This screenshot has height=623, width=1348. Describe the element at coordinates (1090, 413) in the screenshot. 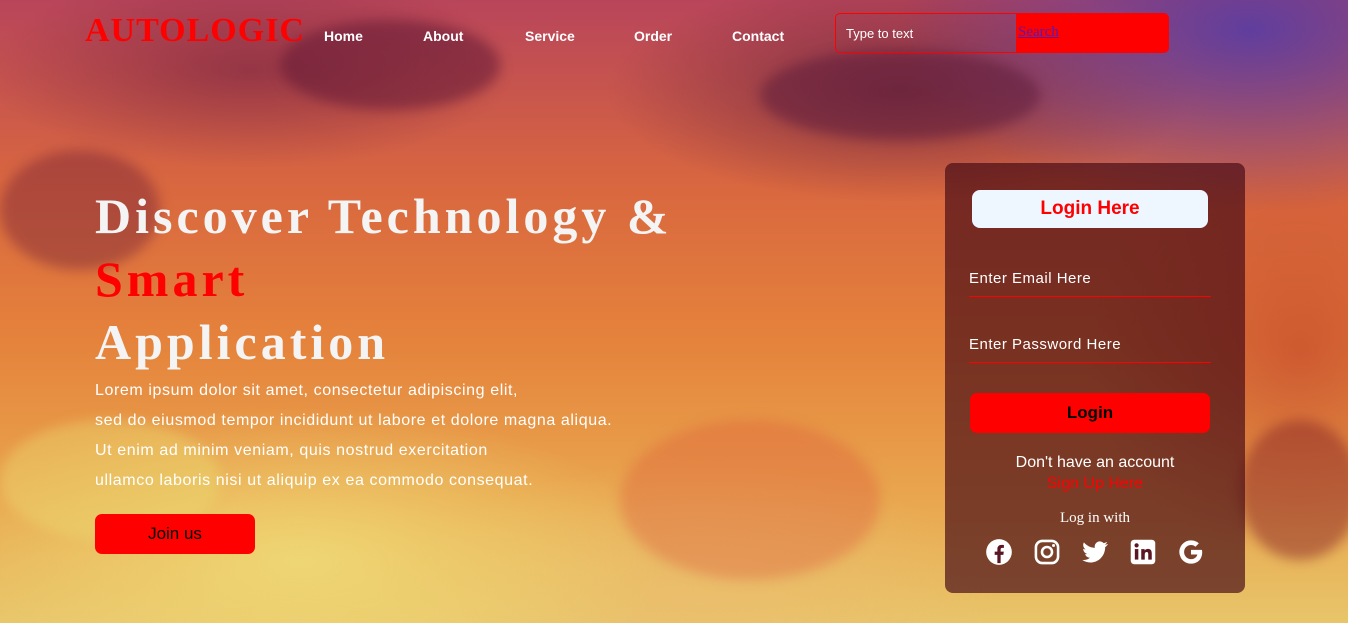

I see `login-button: Login` at that location.